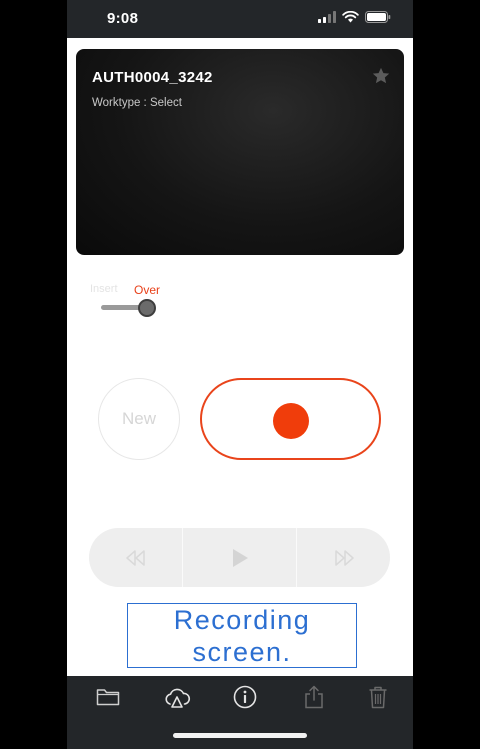  What do you see at coordinates (242, 651) in the screenshot?
I see `caption-line-2: screen.` at bounding box center [242, 651].